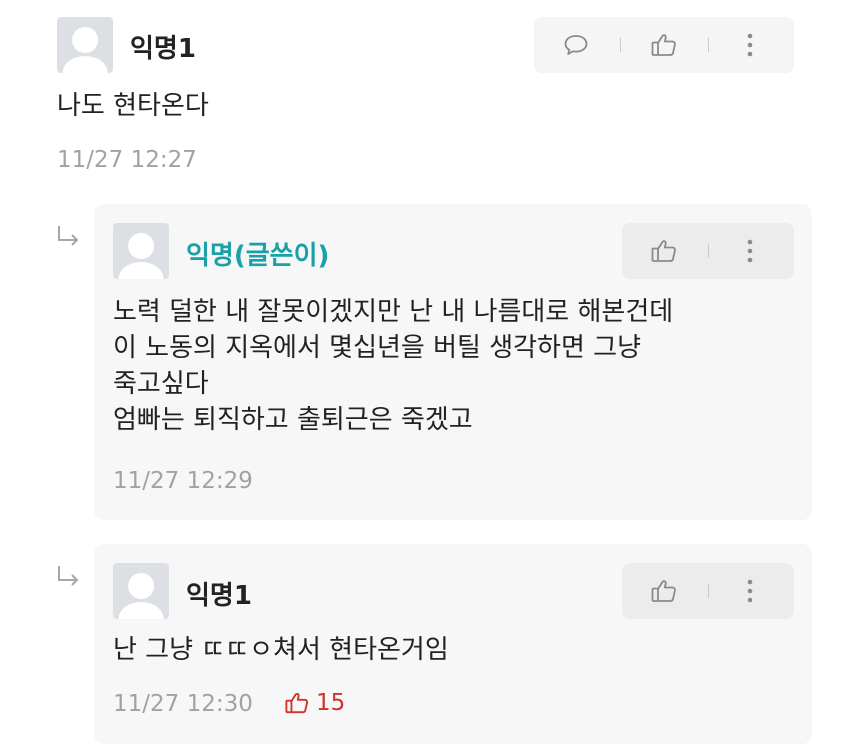 The width and height of the screenshot is (850, 748). What do you see at coordinates (183, 481) in the screenshot?
I see `comment-timestamp: 11/27 12:29` at bounding box center [183, 481].